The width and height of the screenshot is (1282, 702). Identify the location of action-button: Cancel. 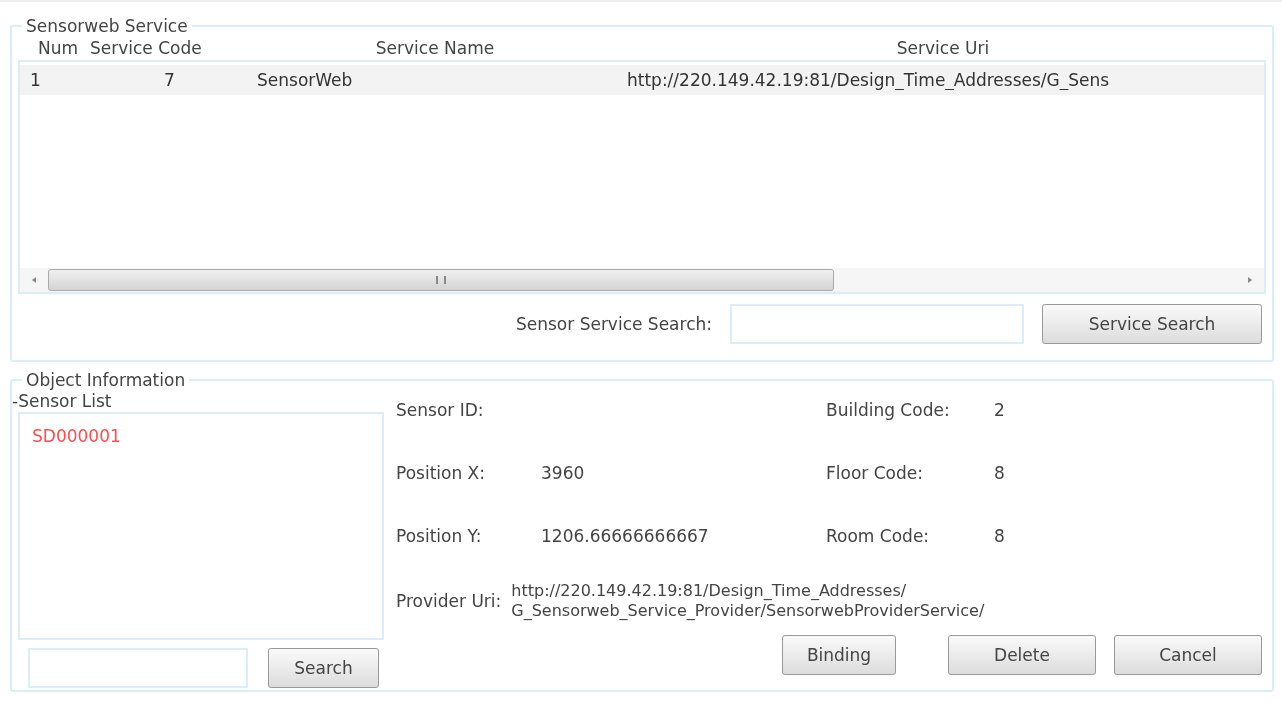
(1188, 655).